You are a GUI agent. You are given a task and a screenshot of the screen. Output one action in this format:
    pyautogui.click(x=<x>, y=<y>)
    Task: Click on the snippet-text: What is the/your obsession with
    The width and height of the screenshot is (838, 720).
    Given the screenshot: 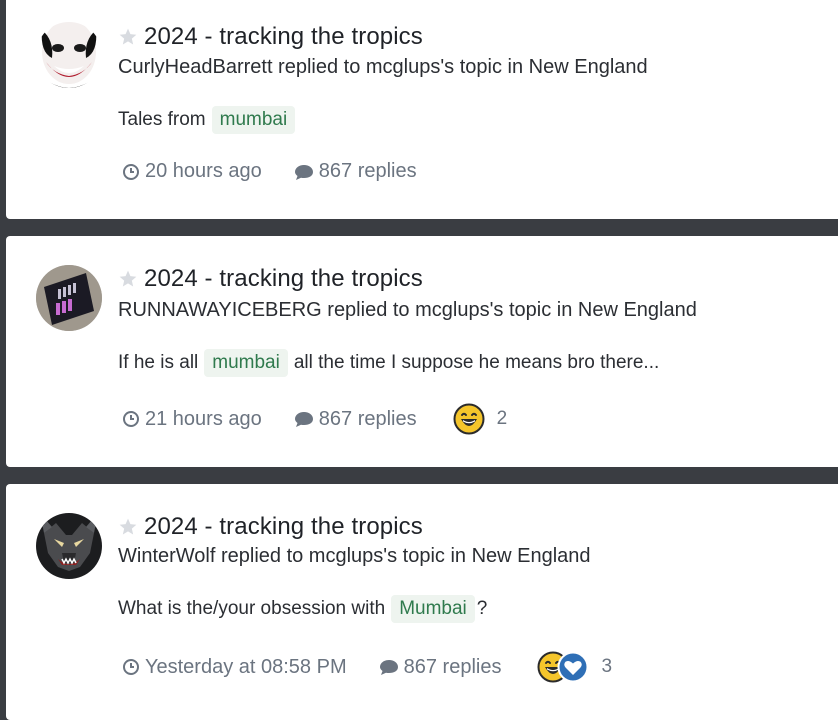 What is the action you would take?
    pyautogui.click(x=252, y=608)
    